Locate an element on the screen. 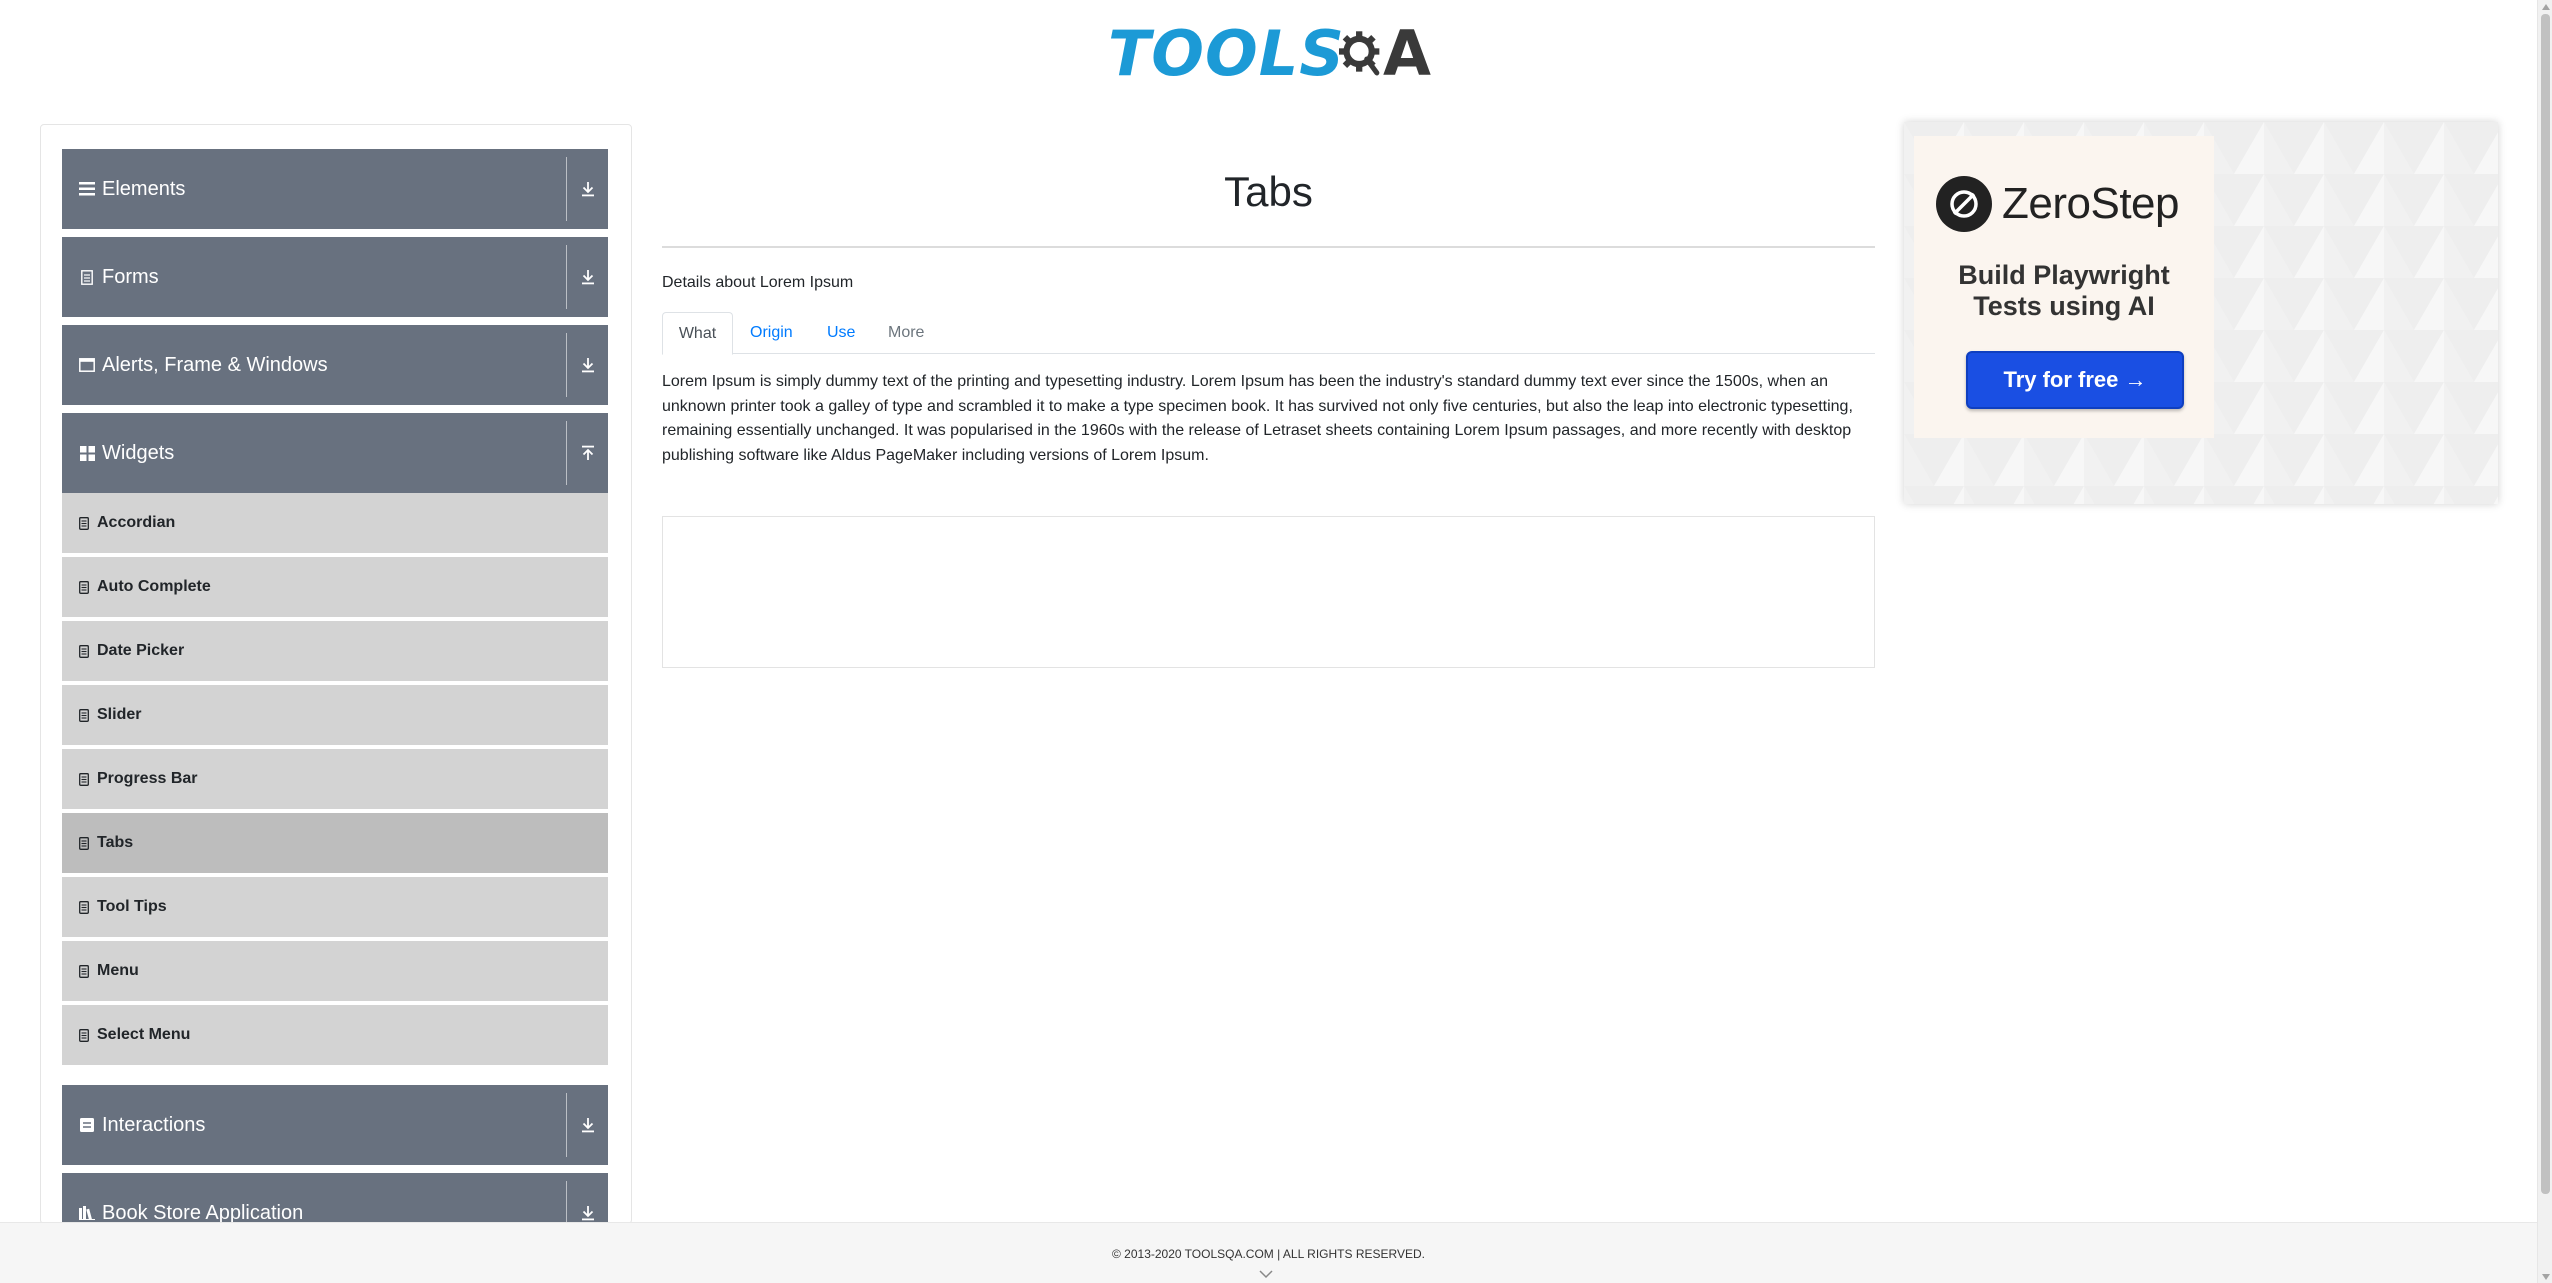  sidebar-item-tool-tips: Tool Tips is located at coordinates (335, 908).